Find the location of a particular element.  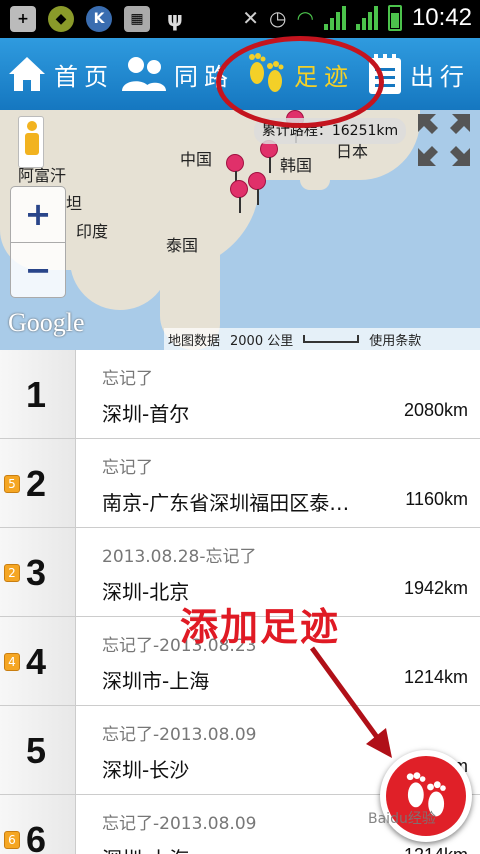

map-attribution: 地图数据 2000 公里 使用条款 is located at coordinates (322, 339).